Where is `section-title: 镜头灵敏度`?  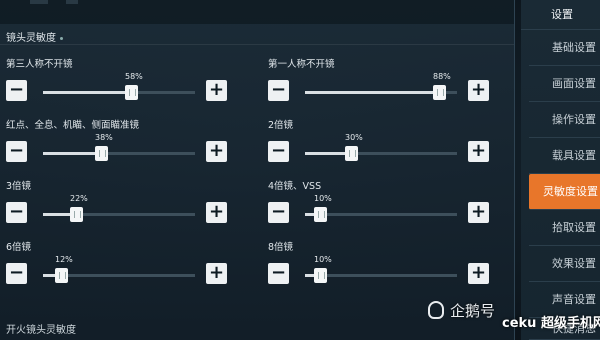
section-title: 镜头灵敏度 is located at coordinates (34, 36).